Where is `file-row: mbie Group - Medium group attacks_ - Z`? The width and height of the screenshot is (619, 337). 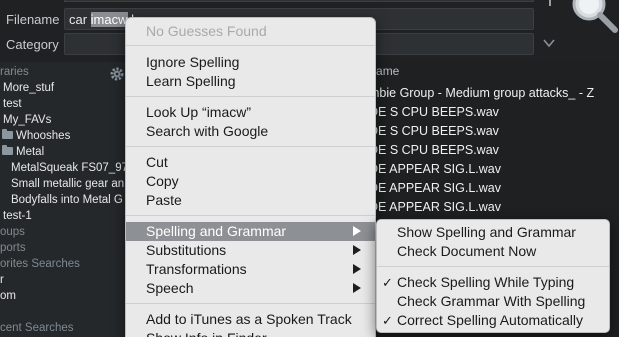 file-row: mbie Group - Medium group attacks_ - Z is located at coordinates (481, 93).